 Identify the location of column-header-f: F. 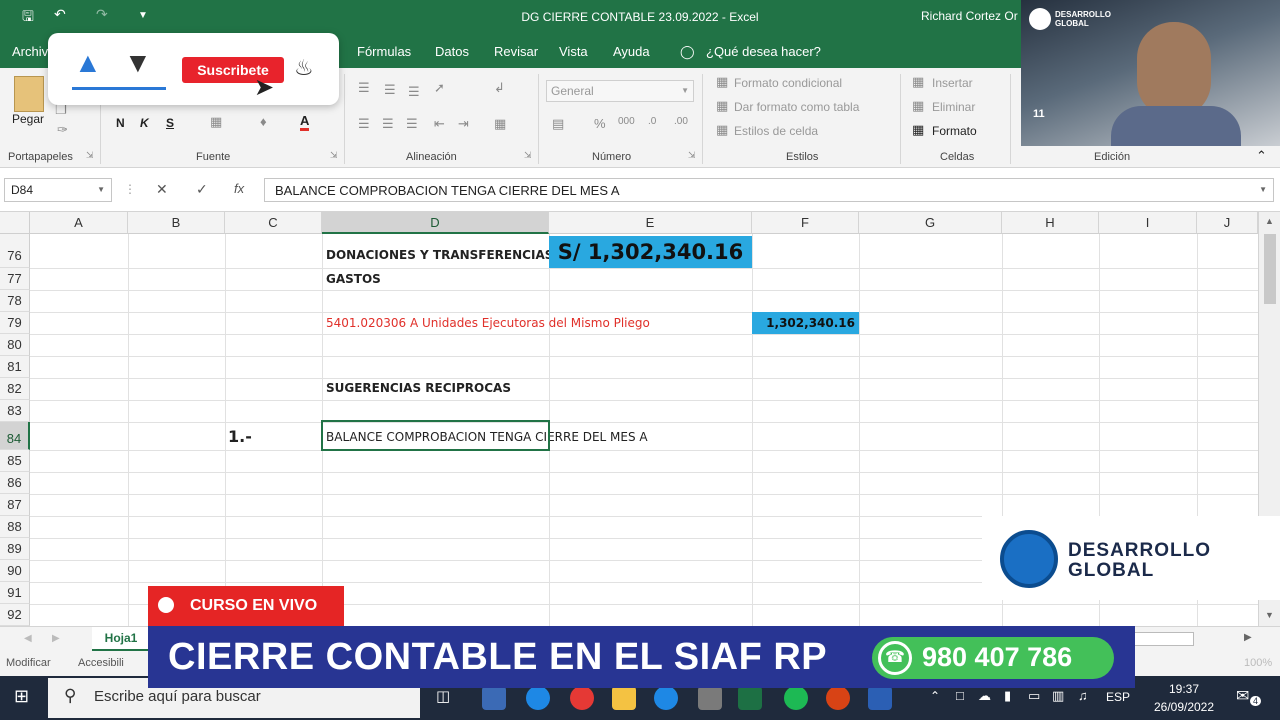
(805, 223).